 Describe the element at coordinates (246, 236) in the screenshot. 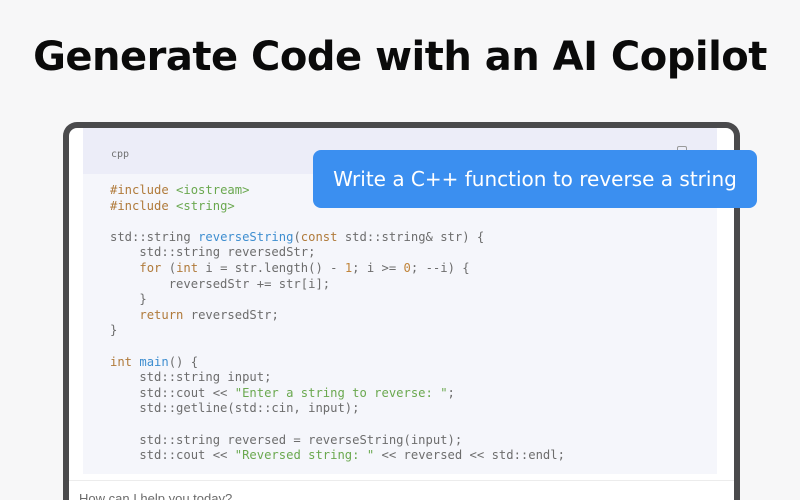

I see `code-token: reverseString` at that location.